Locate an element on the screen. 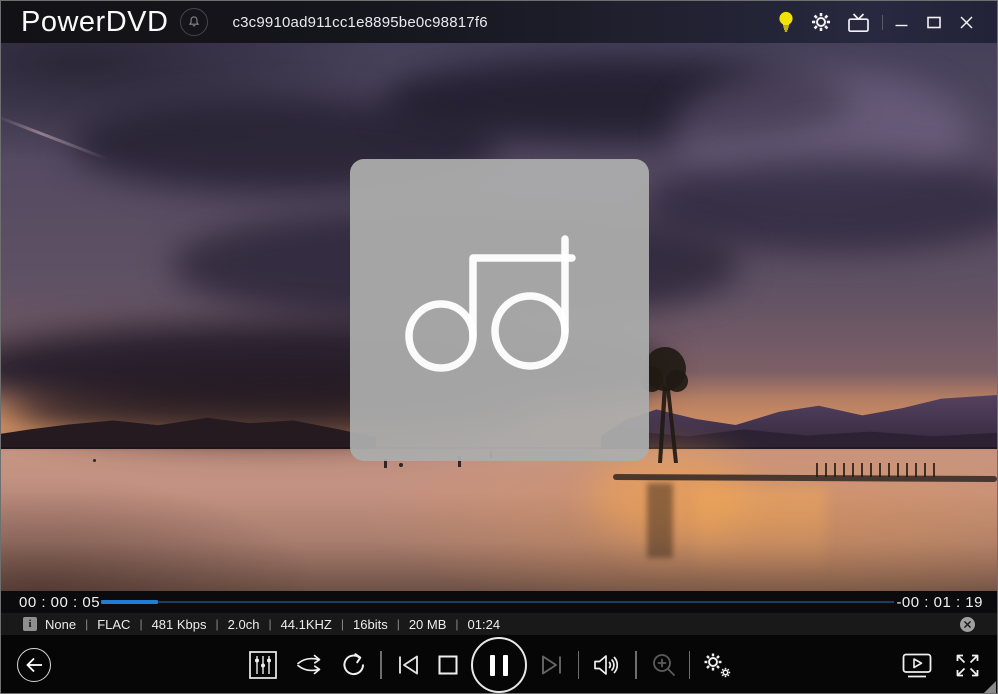 The image size is (998, 694). previous-icon is located at coordinates (408, 665).